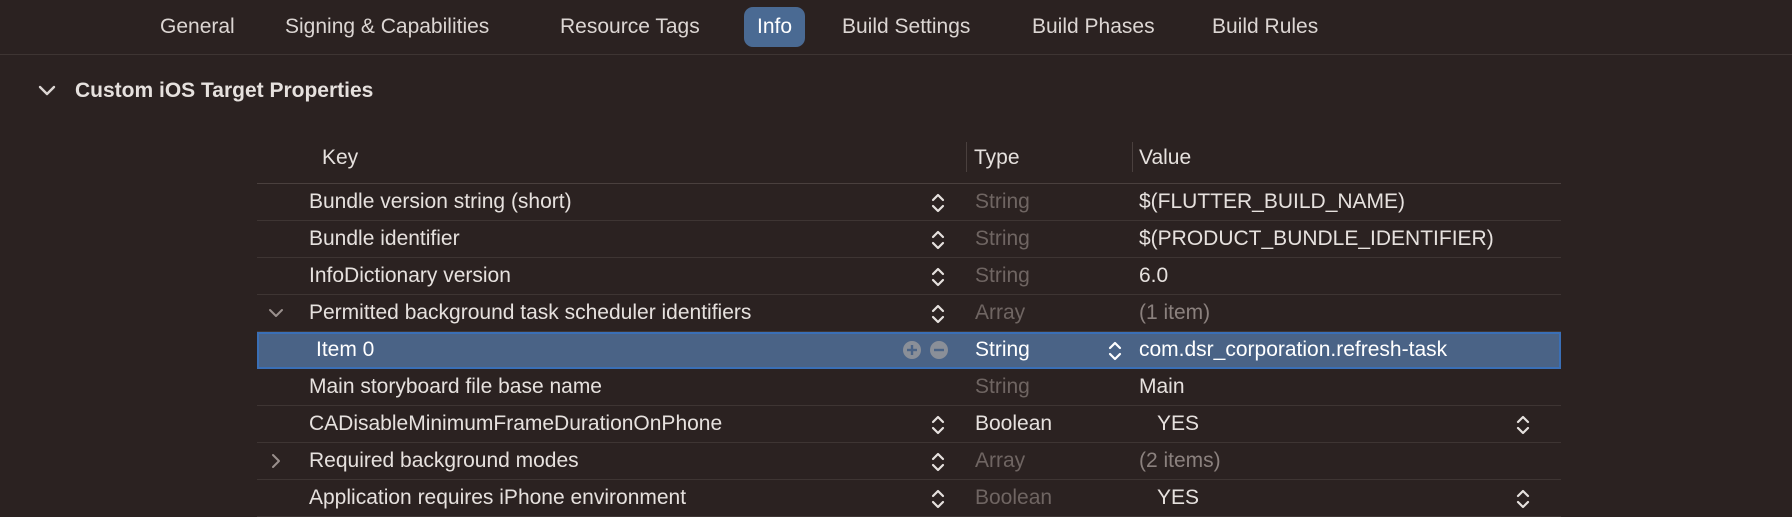 This screenshot has height=517, width=1792. What do you see at coordinates (1162, 387) in the screenshot?
I see `row-value: Main` at bounding box center [1162, 387].